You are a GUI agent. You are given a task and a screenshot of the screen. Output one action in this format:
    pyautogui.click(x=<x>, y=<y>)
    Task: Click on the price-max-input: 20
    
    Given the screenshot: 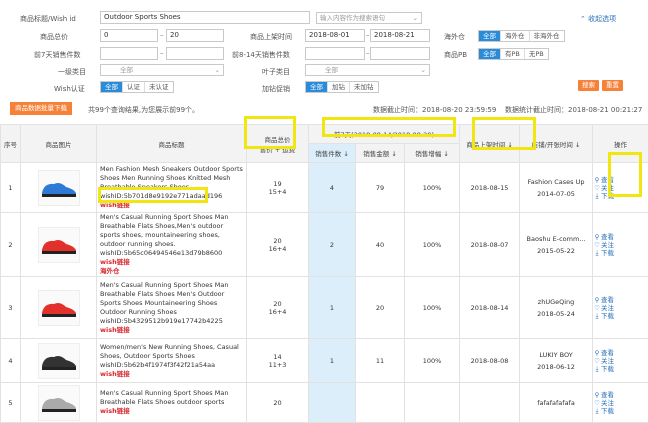 What is the action you would take?
    pyautogui.click(x=195, y=35)
    